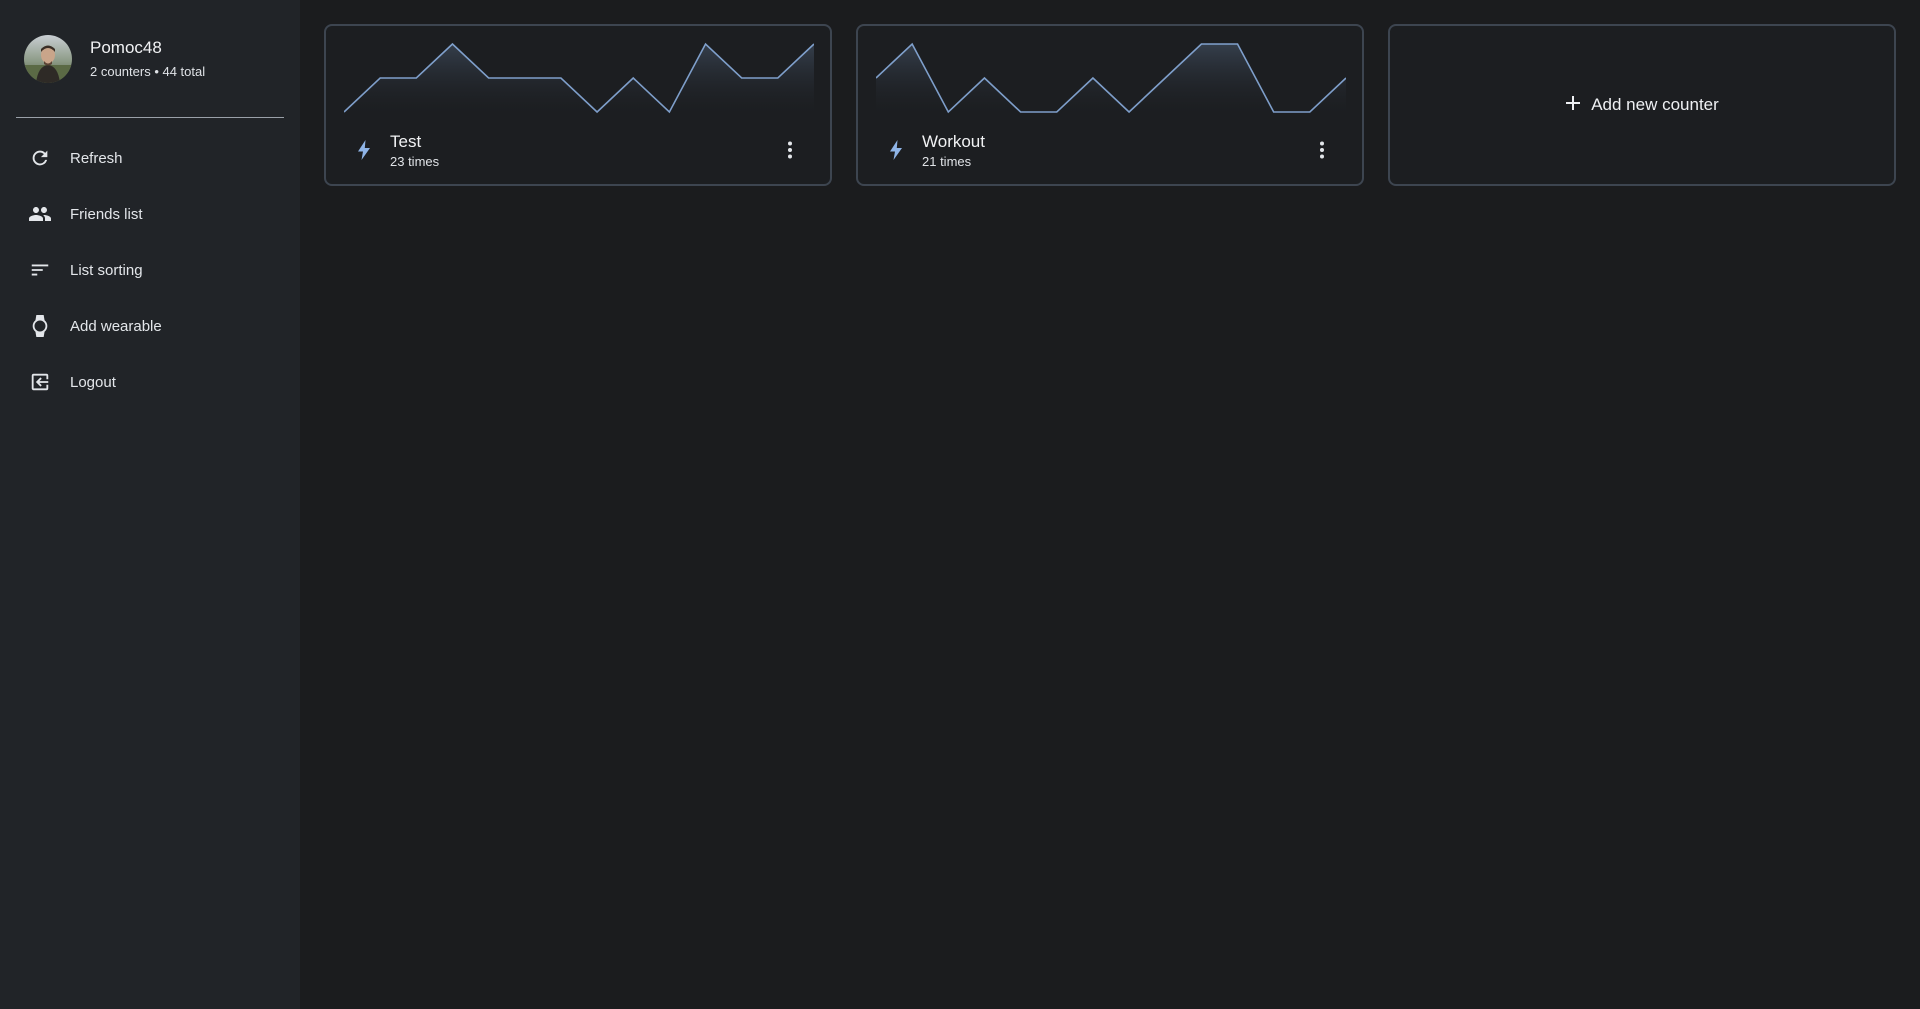 The height and width of the screenshot is (1009, 1920). Describe the element at coordinates (40, 214) in the screenshot. I see `people-icon` at that location.